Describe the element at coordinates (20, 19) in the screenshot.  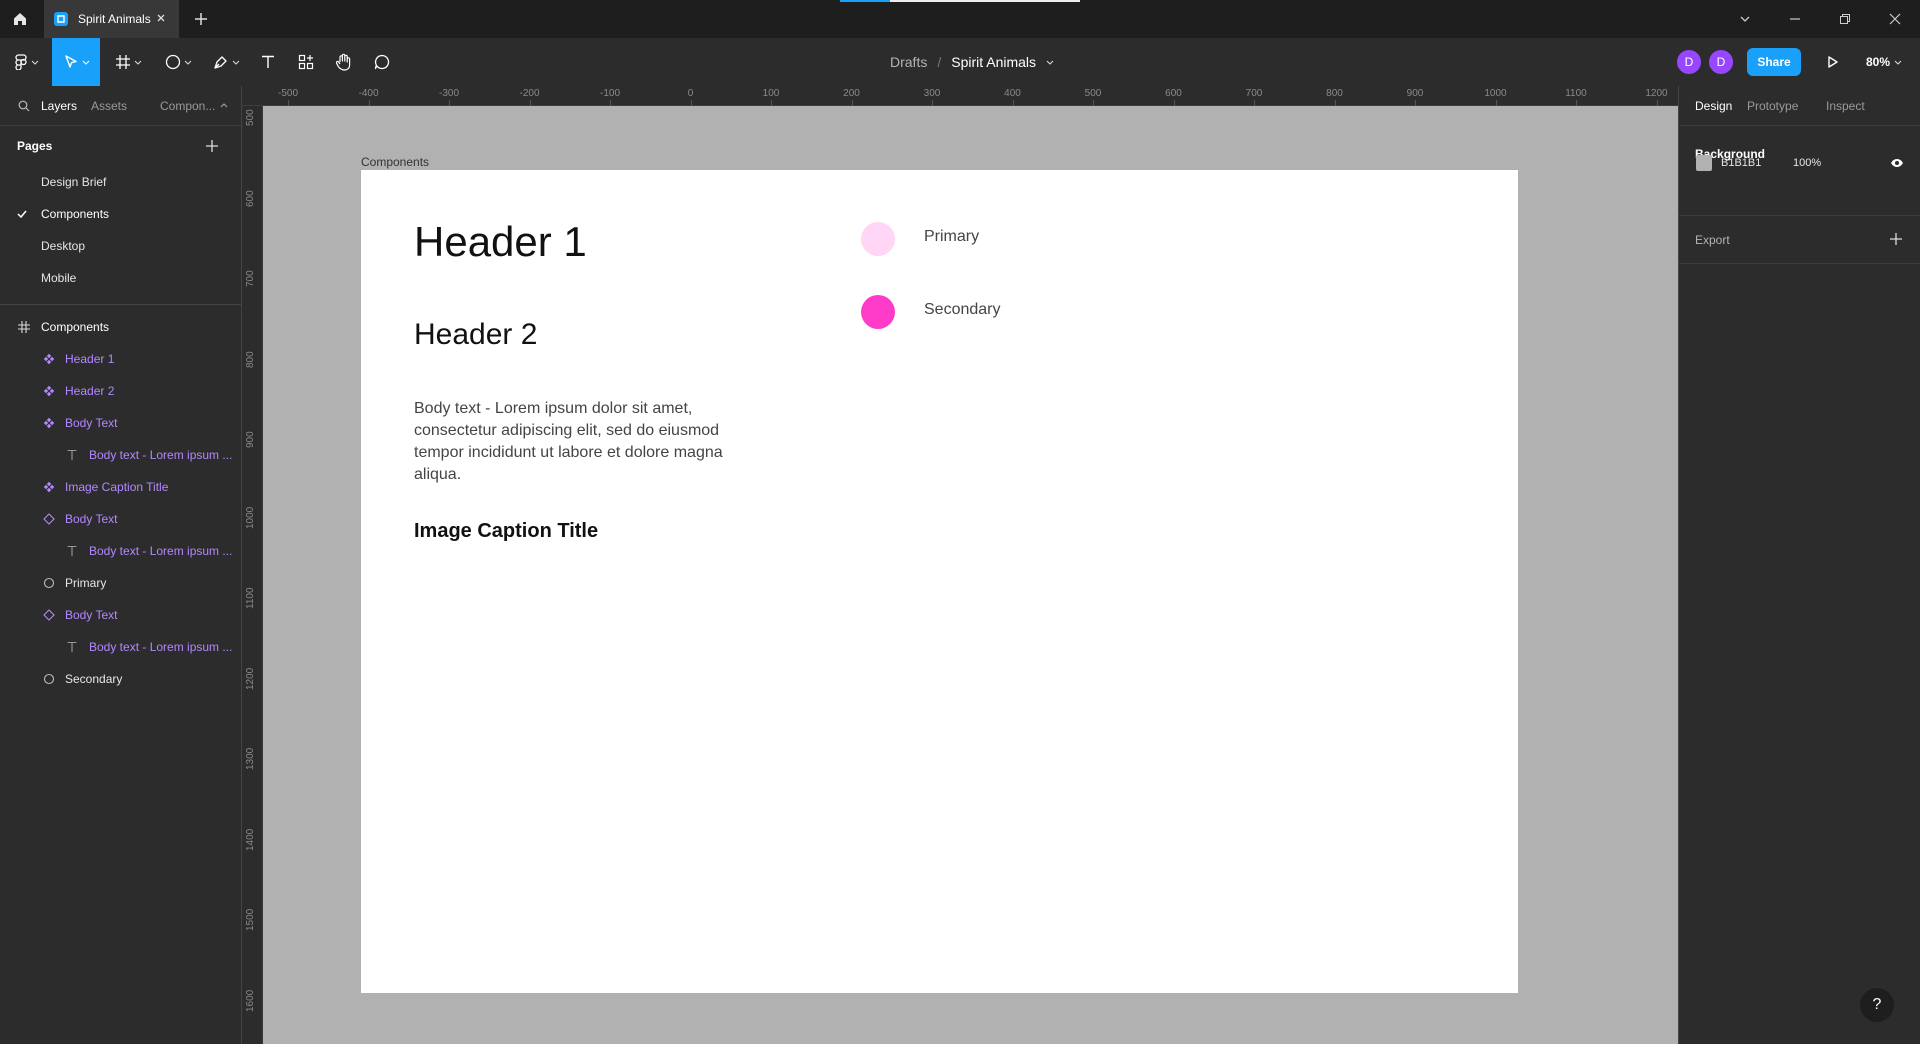
I see `home-button` at that location.